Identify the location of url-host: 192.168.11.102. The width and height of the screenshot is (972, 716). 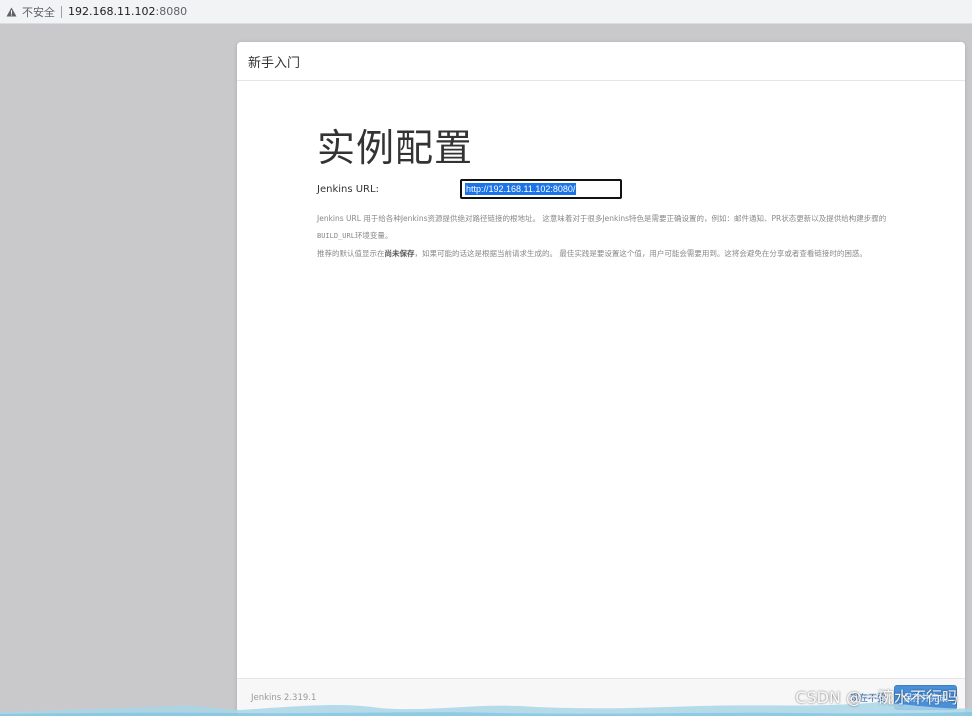
(111, 11).